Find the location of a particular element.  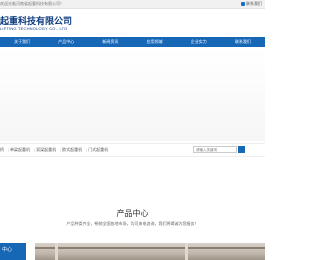

top-contact-label: 联系我们 is located at coordinates (254, 3).